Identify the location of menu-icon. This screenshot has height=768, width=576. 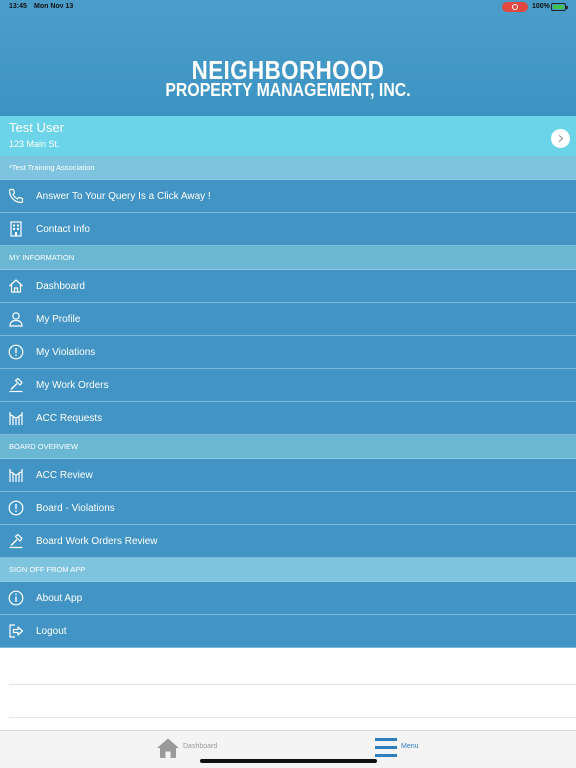
(386, 748).